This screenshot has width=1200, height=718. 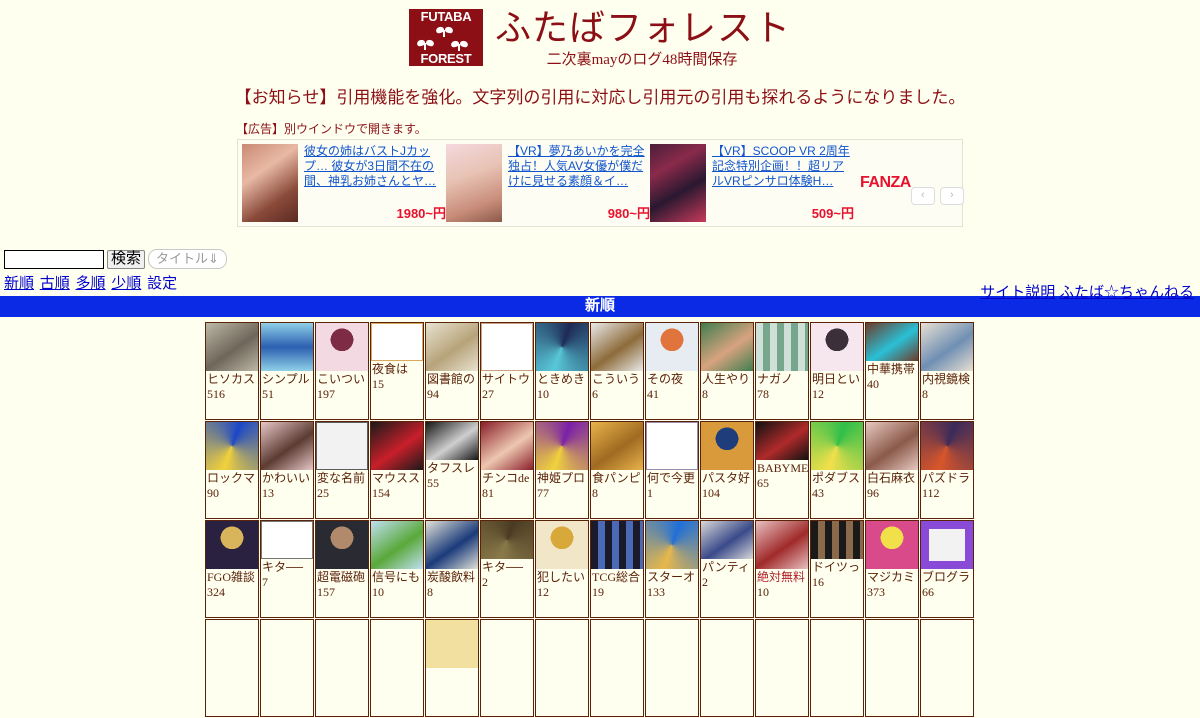 I want to click on thread-title: 超電磁砲, so click(x=342, y=576).